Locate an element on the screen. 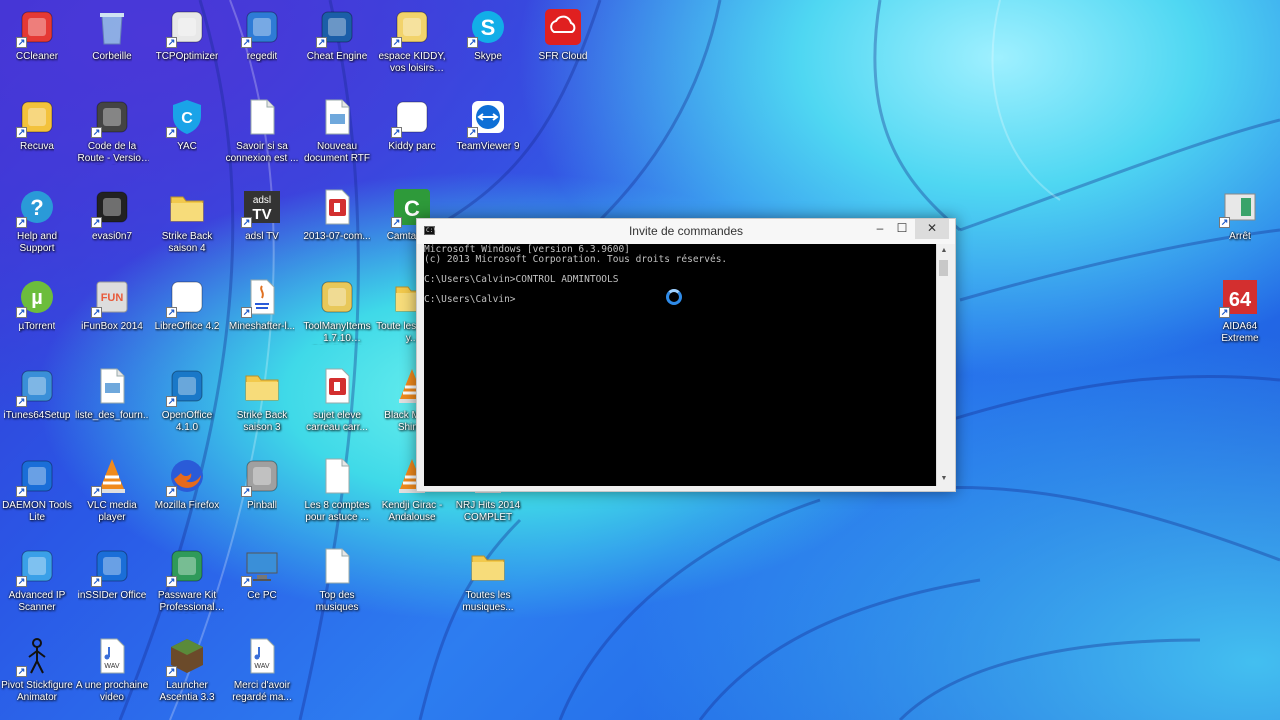 This screenshot has width=1280, height=720. desktop-icon-label: inSSIDer Office is located at coordinates (112, 595).